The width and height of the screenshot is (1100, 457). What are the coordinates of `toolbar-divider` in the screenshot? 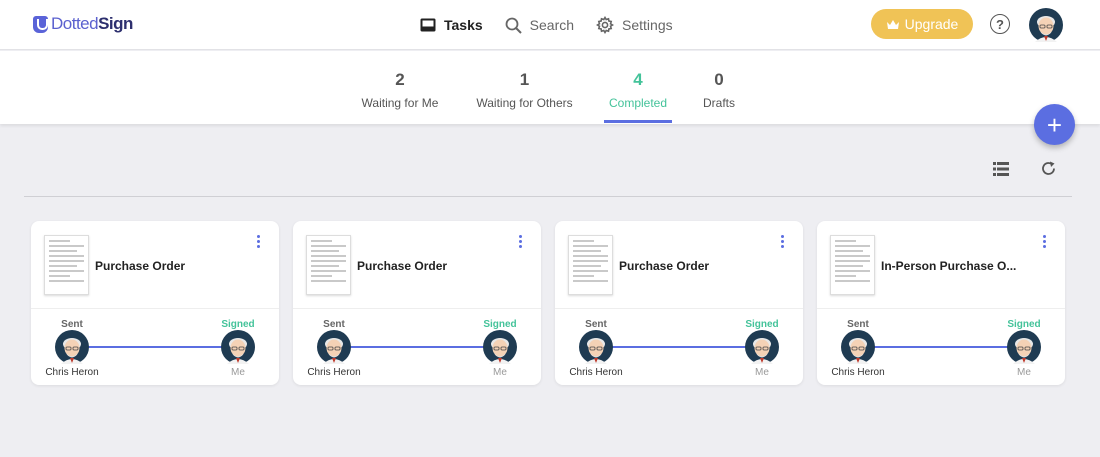 It's located at (548, 196).